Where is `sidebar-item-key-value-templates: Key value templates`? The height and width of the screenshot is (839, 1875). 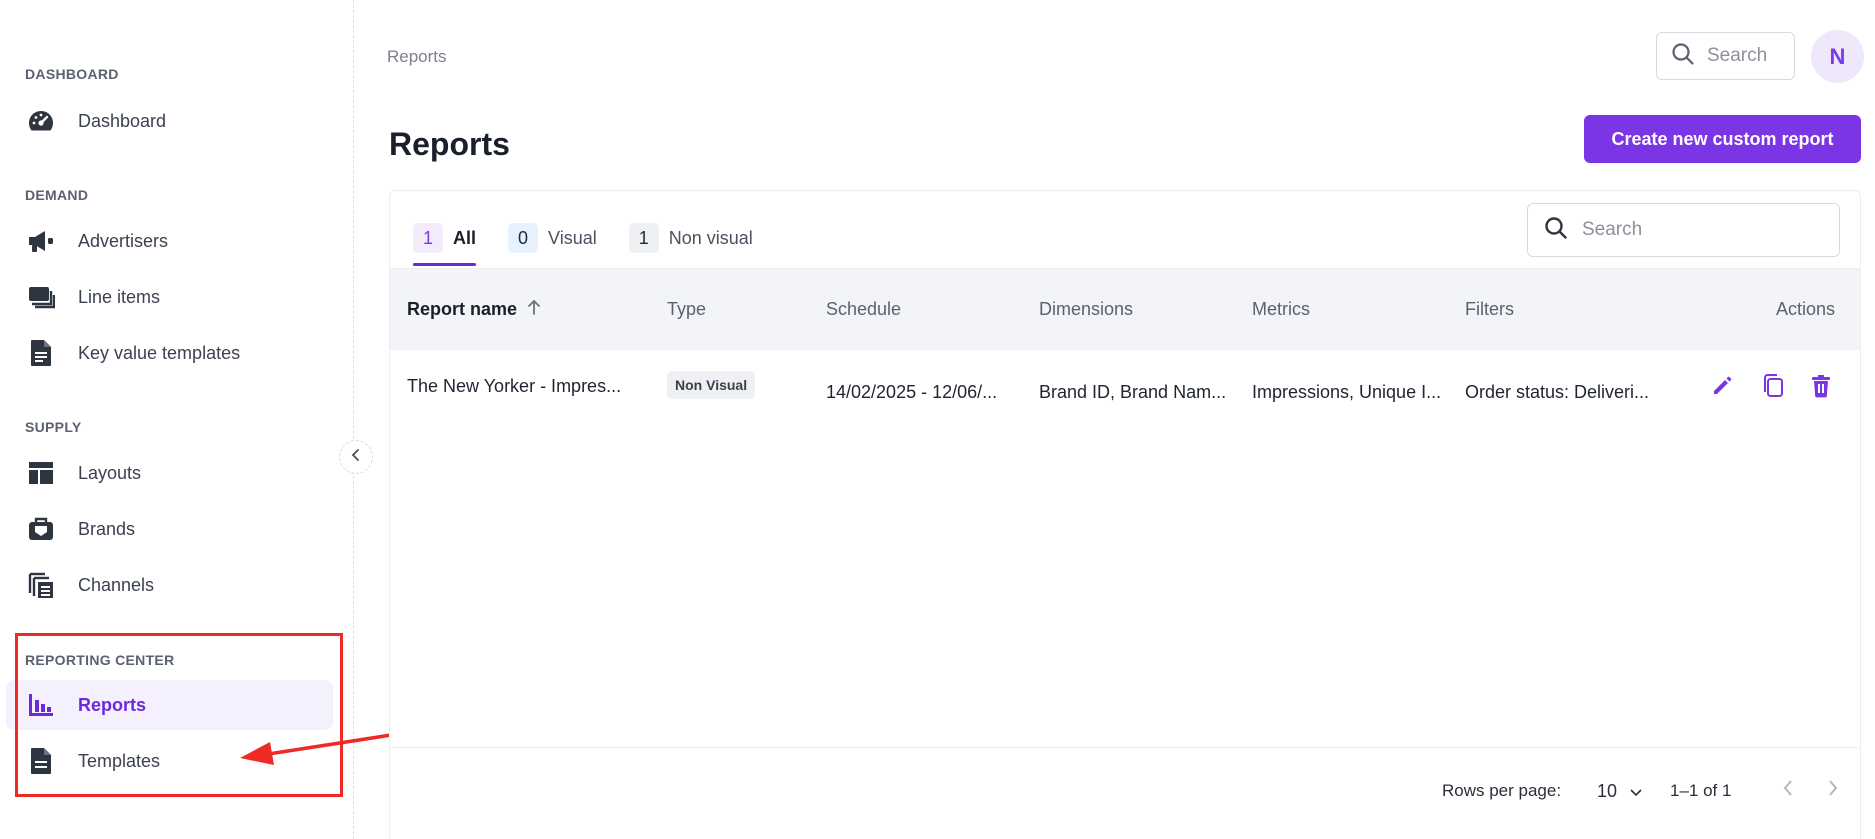
sidebar-item-key-value-templates: Key value templates is located at coordinates (169, 353).